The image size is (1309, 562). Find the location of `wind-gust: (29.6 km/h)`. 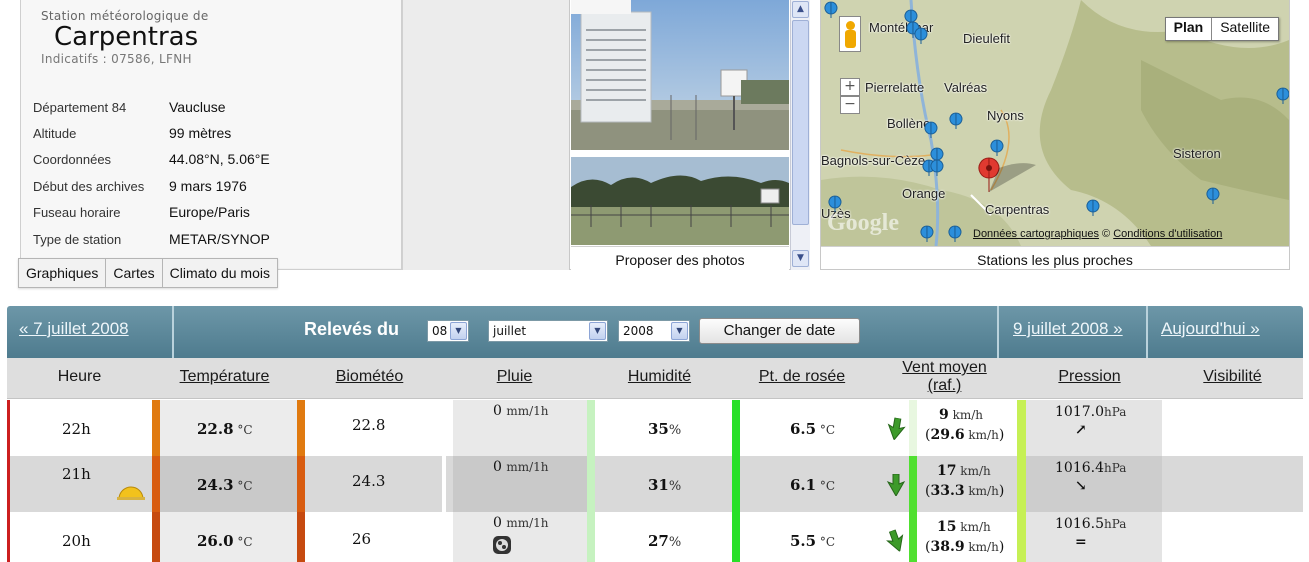

wind-gust: (29.6 km/h) is located at coordinates (964, 435).